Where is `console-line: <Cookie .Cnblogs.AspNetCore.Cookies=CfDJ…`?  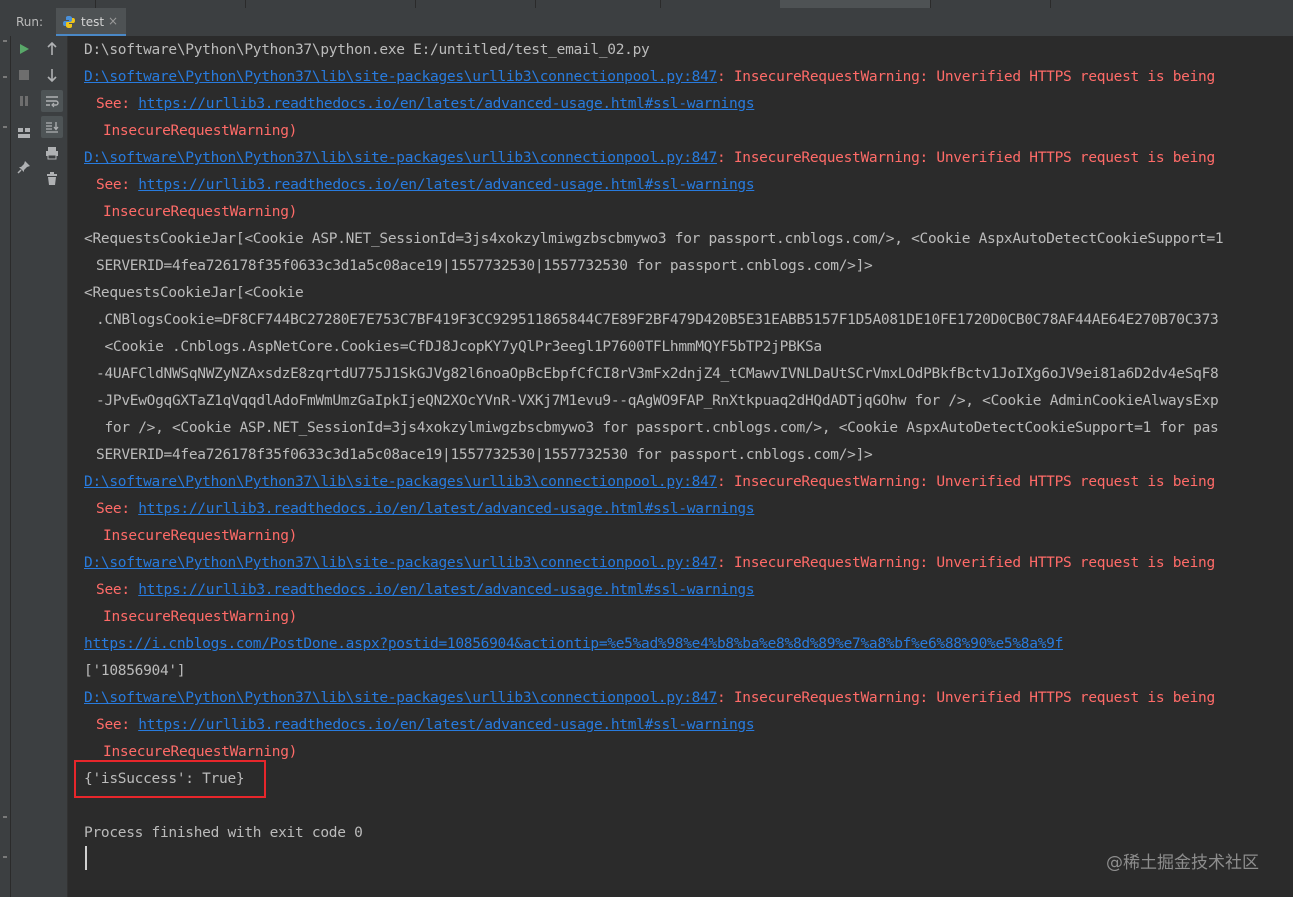
console-line: <Cookie .Cnblogs.AspNetCore.Cookies=CfDJ… is located at coordinates (459, 347).